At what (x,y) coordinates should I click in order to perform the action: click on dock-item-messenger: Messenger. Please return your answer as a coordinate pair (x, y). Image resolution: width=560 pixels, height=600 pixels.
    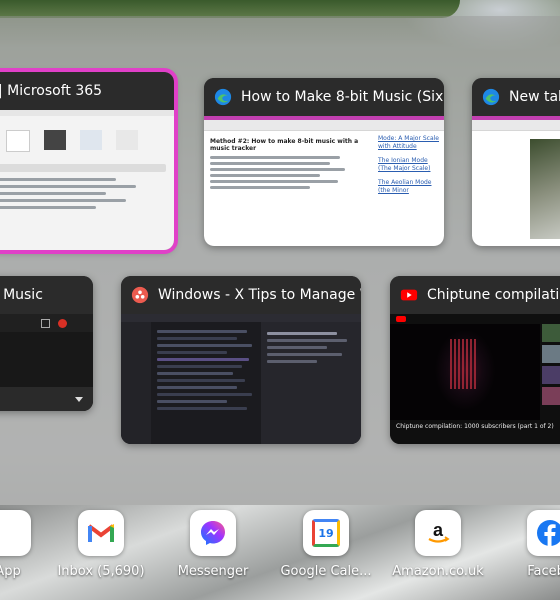
    Looking at the image, I should click on (213, 544).